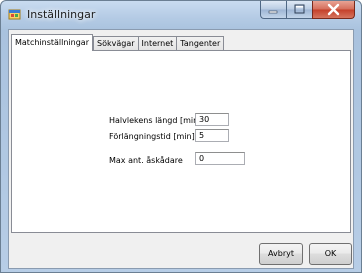 Image resolution: width=362 pixels, height=273 pixels. What do you see at coordinates (52, 42) in the screenshot?
I see `tab-match-settings: Matchinställningar` at bounding box center [52, 42].